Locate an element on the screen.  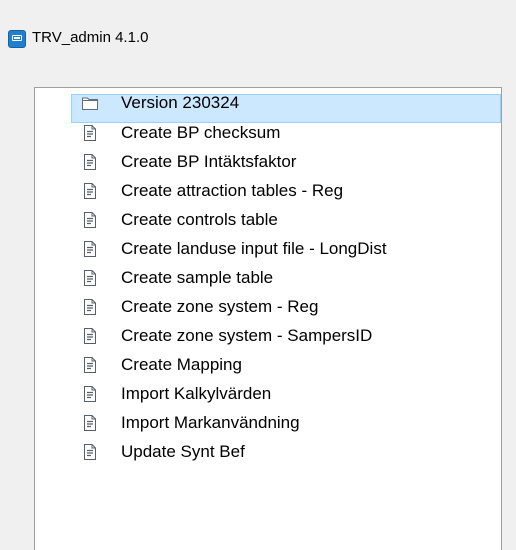
tree-item: Create BP checksum is located at coordinates (268, 133).